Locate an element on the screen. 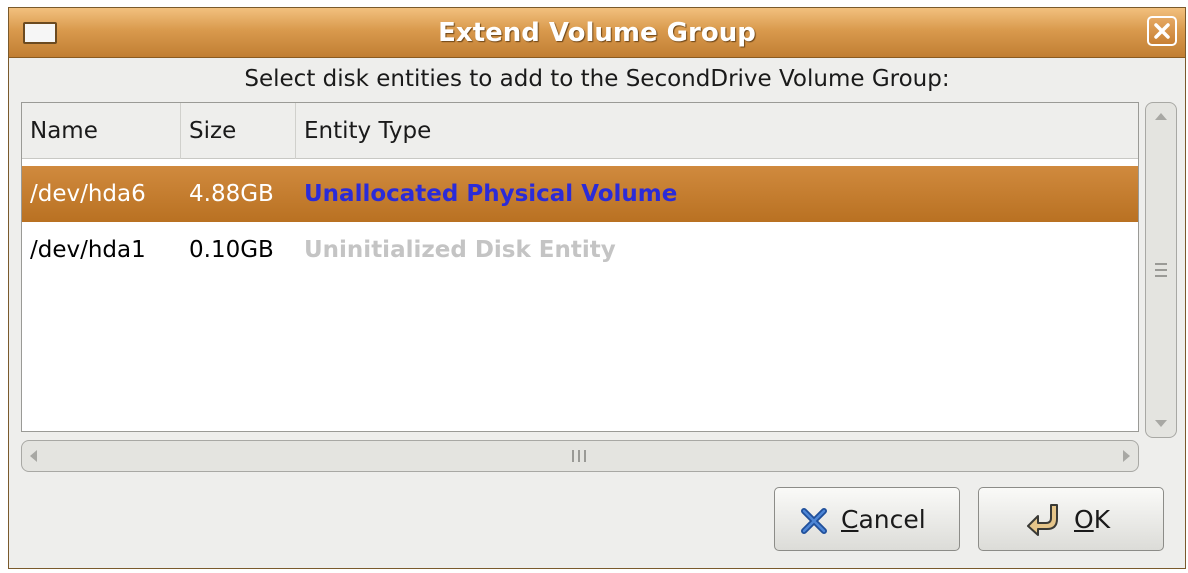 The image size is (1188, 573). ok-label: OK is located at coordinates (1092, 519).